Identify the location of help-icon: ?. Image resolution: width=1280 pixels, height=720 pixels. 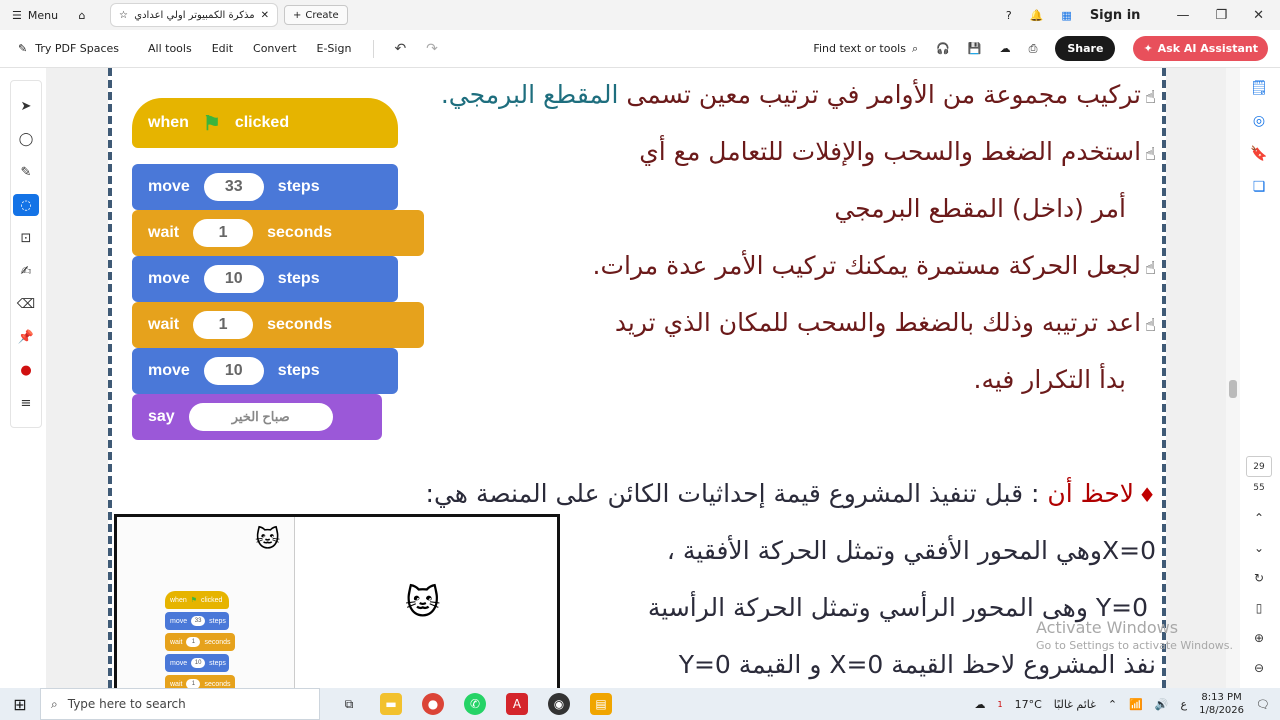
(1009, 15).